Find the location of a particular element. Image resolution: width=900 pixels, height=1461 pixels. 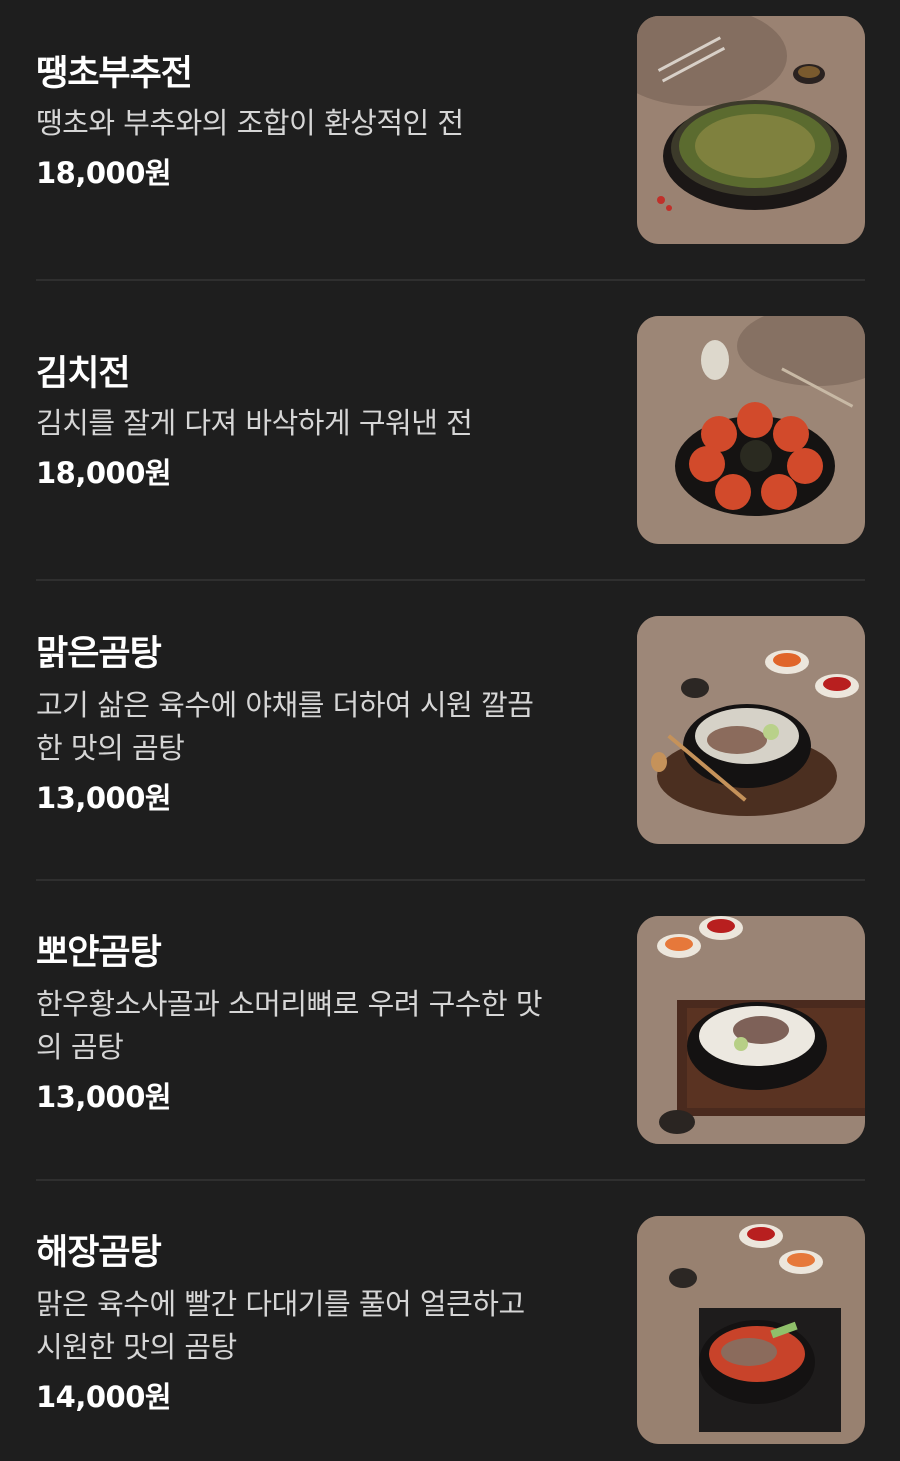

menu-item-info: 김치전 김치를 잘게 다져 바삭하게 구워낸 전 18,000원 is located at coordinates (321, 422).